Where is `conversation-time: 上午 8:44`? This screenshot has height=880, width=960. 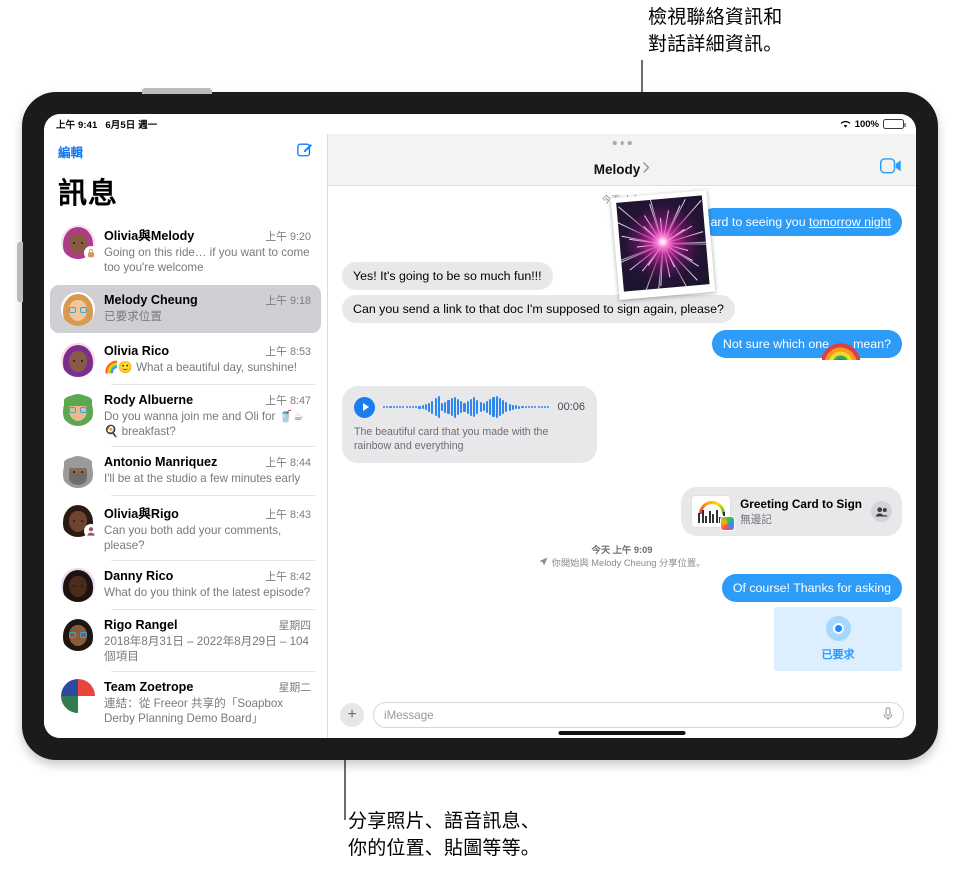
conversation-time: 上午 8:44 is located at coordinates (288, 463).